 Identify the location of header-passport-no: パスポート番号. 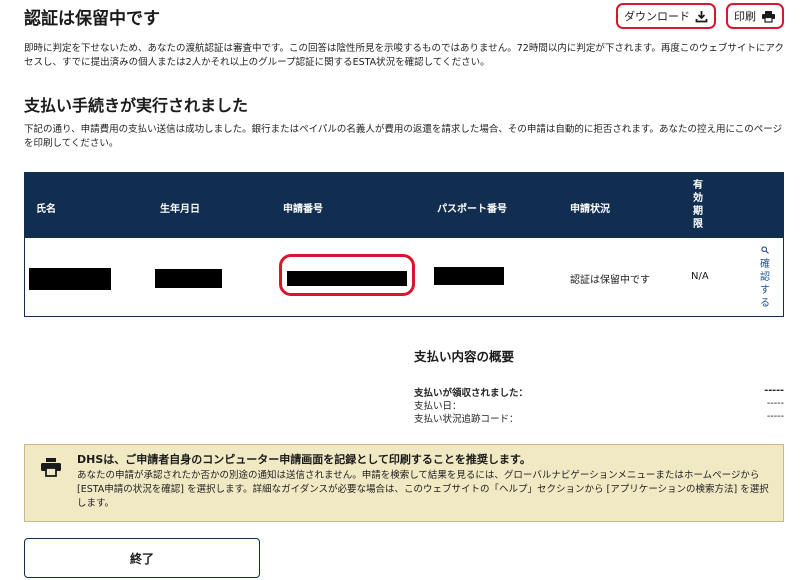
(472, 209).